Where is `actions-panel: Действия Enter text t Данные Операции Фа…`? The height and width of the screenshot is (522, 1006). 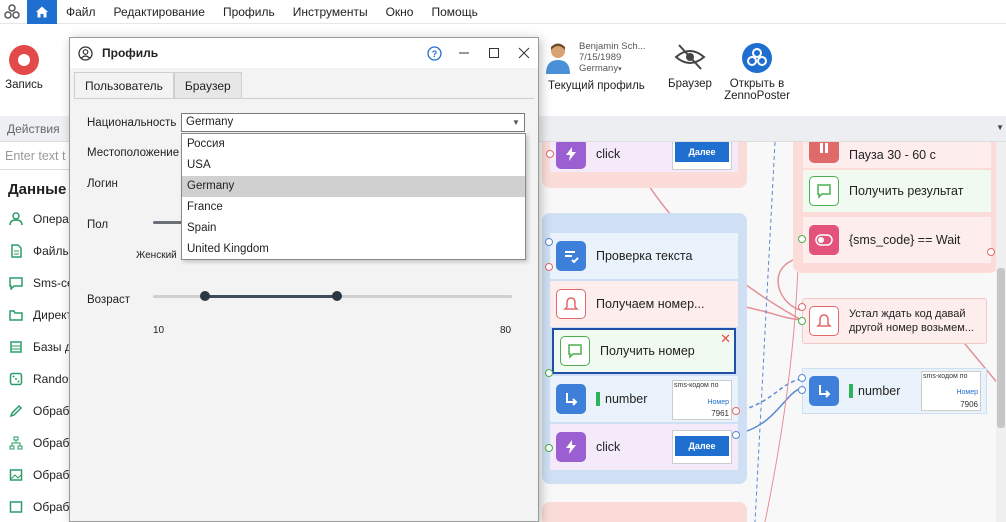
actions-panel: Действия Enter text t Данные Операции Фа… is located at coordinates (37, 319).